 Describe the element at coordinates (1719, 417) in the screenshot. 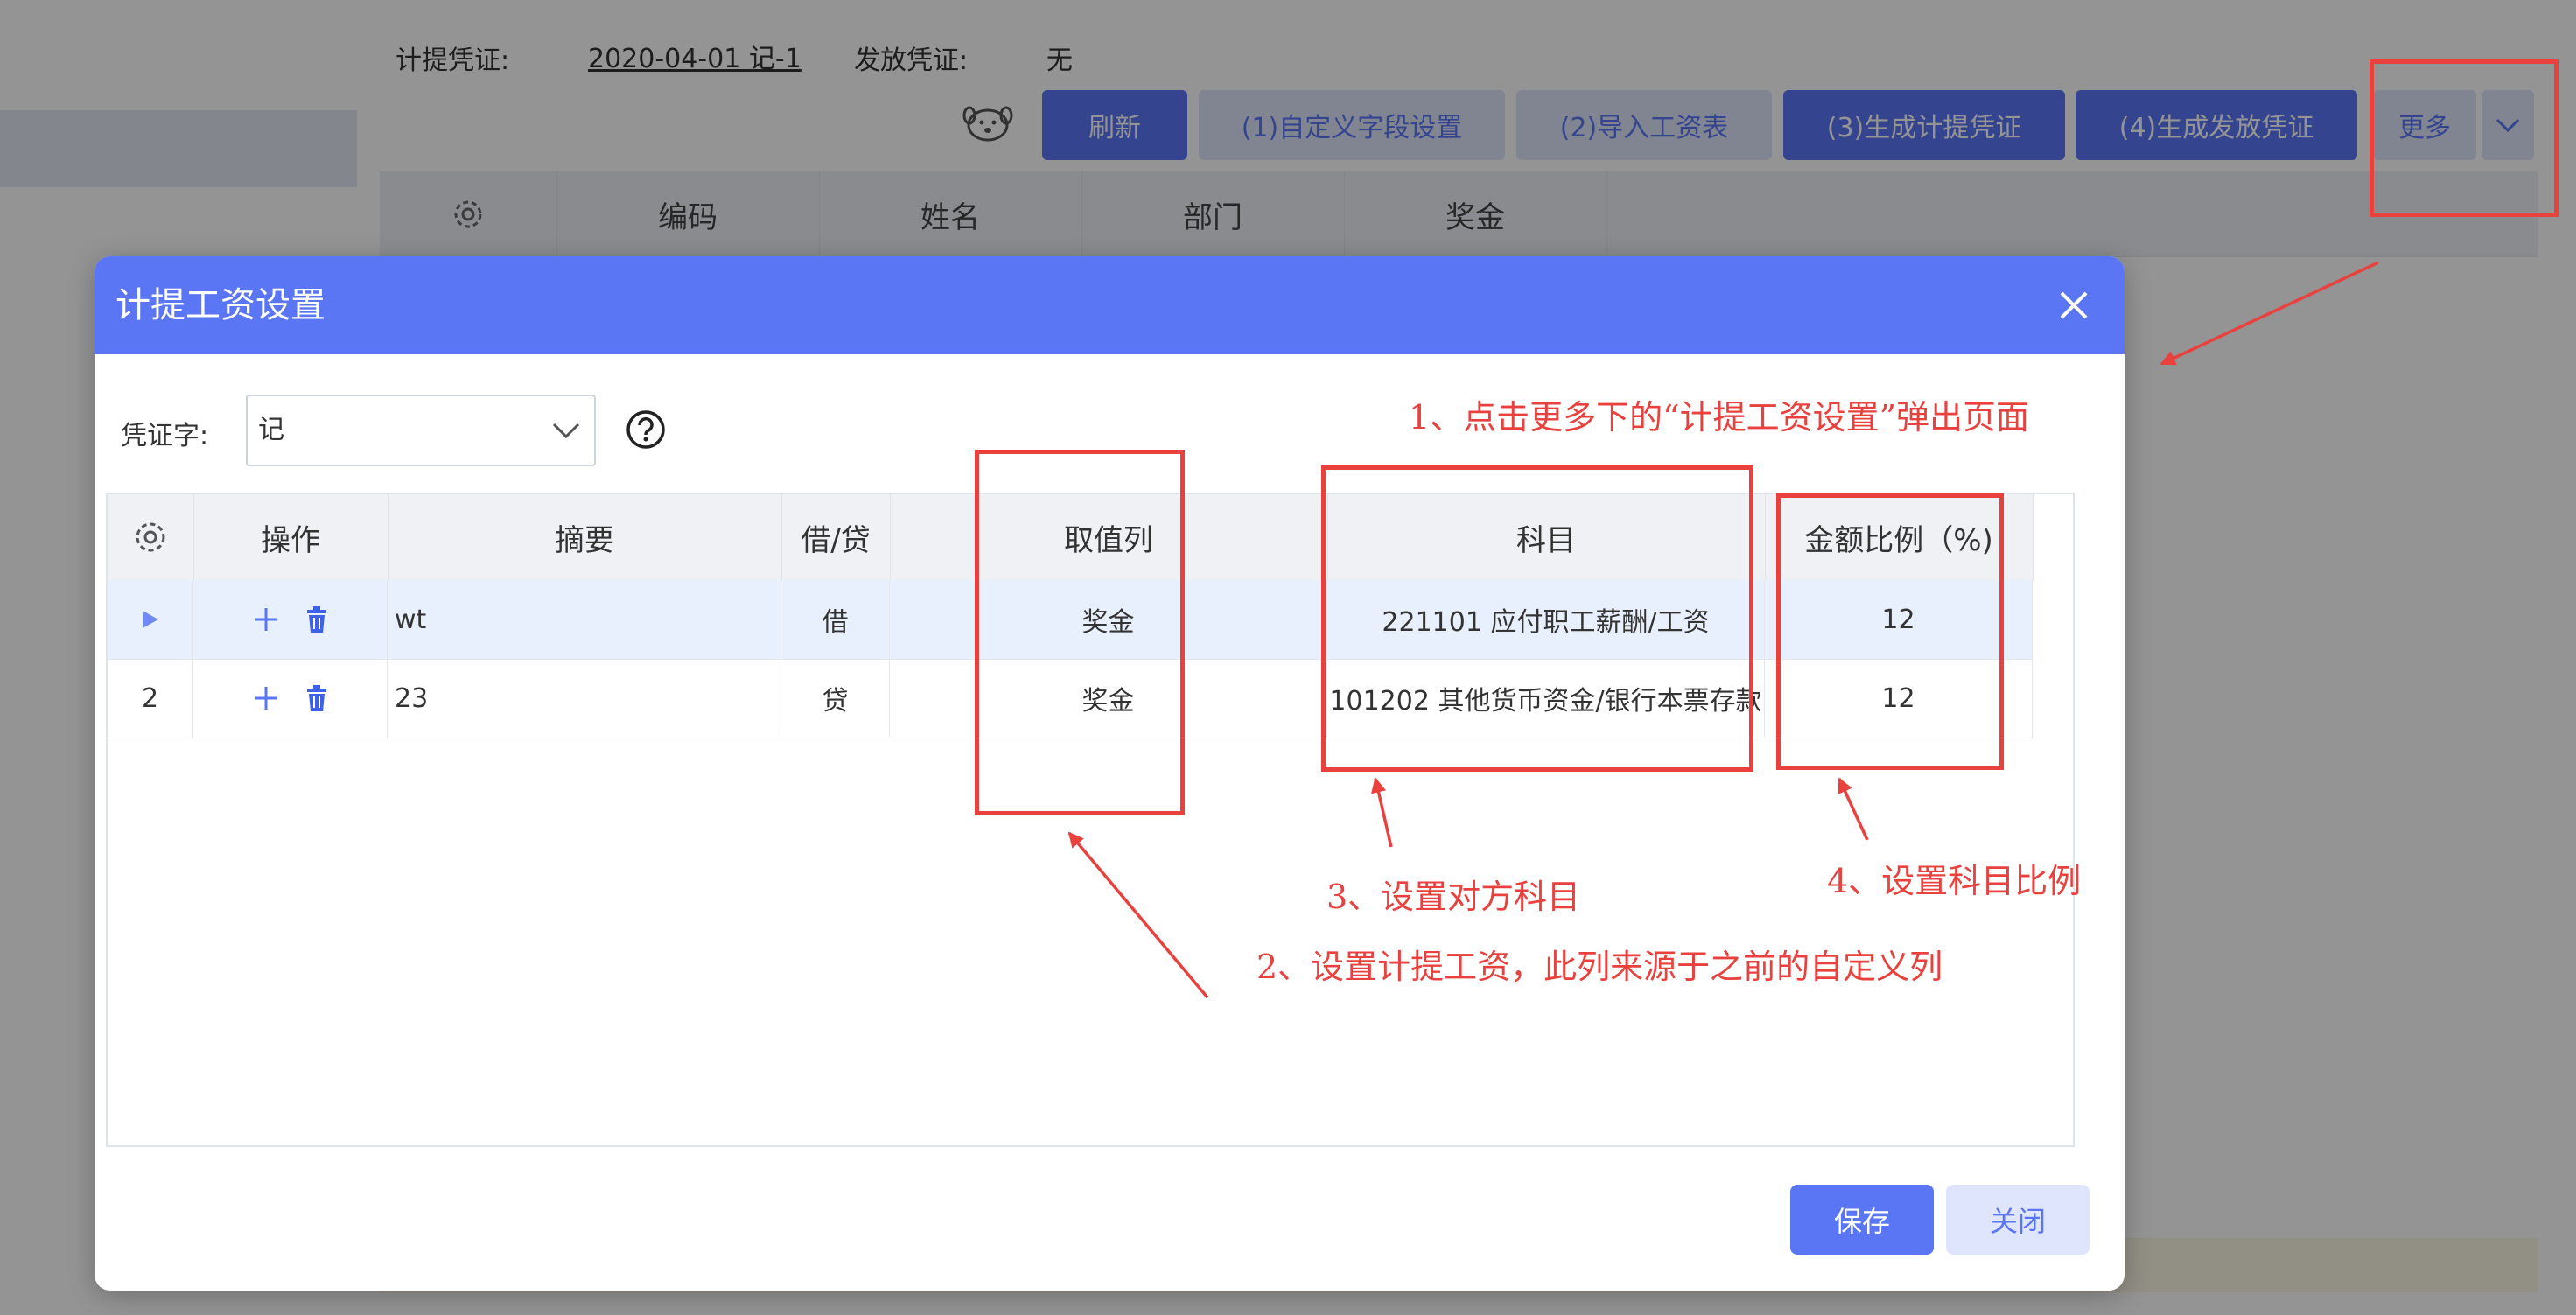

I see `annotation-note-1: 1、点击更多下的“计提工资设置”弹出页面` at that location.